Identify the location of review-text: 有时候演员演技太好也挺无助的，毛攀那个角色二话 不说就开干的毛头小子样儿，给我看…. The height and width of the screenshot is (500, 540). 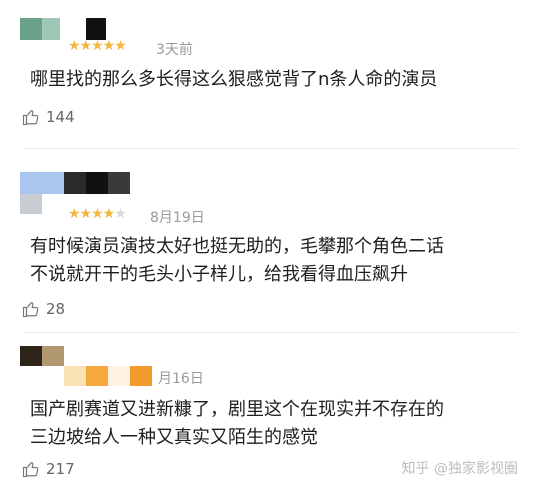
(237, 260).